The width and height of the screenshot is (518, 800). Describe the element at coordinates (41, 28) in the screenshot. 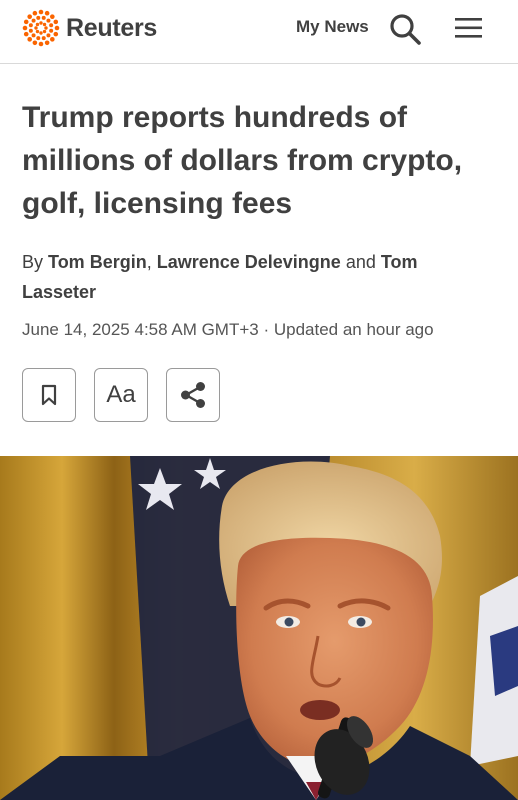

I see `reuters-dot-ring-icon` at that location.